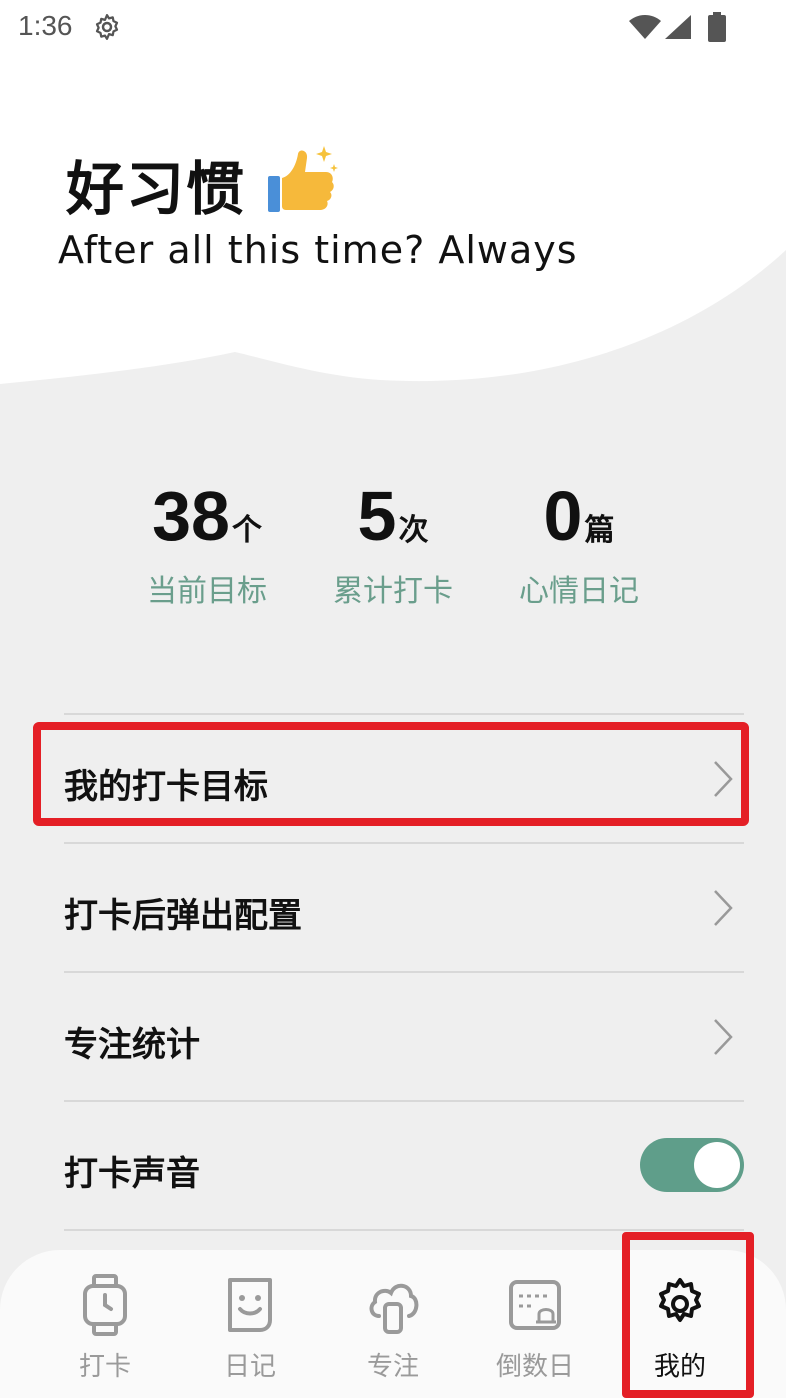 The height and width of the screenshot is (1398, 786). I want to click on toggle-knob, so click(717, 1165).